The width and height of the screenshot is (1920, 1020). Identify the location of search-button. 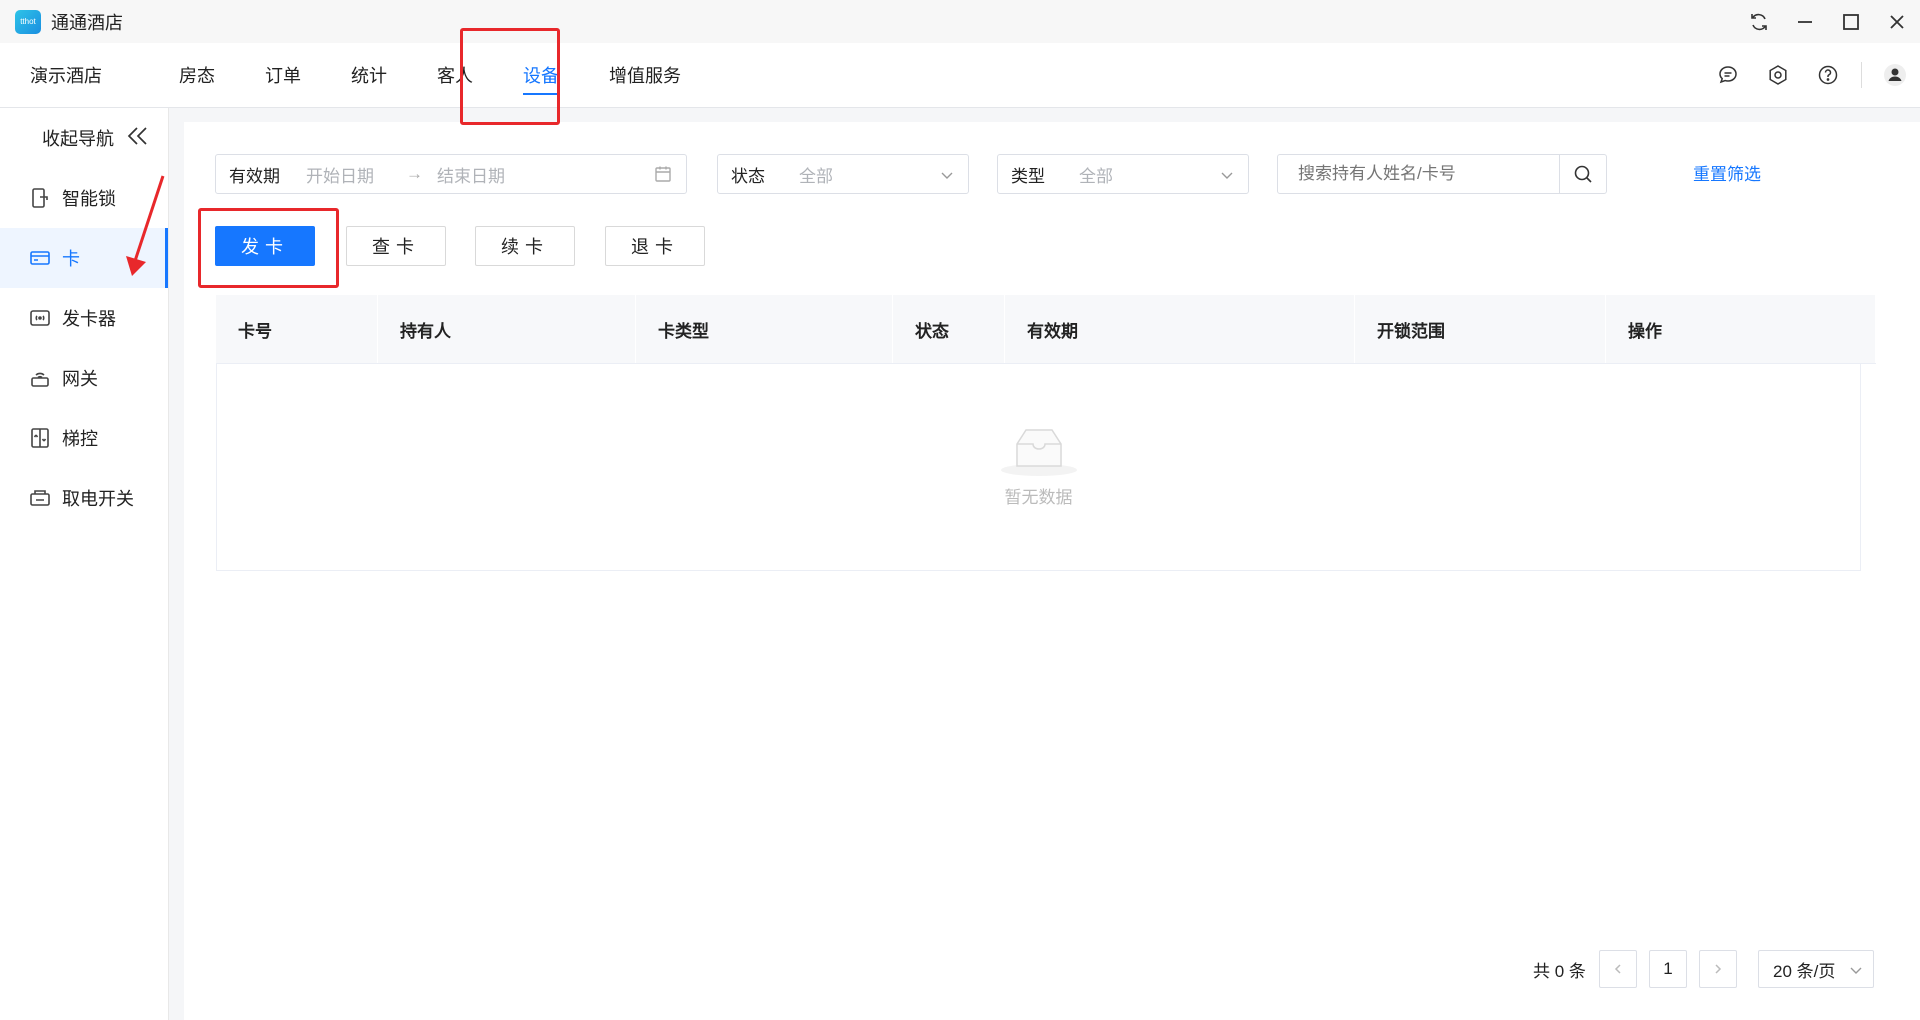
(1582, 174).